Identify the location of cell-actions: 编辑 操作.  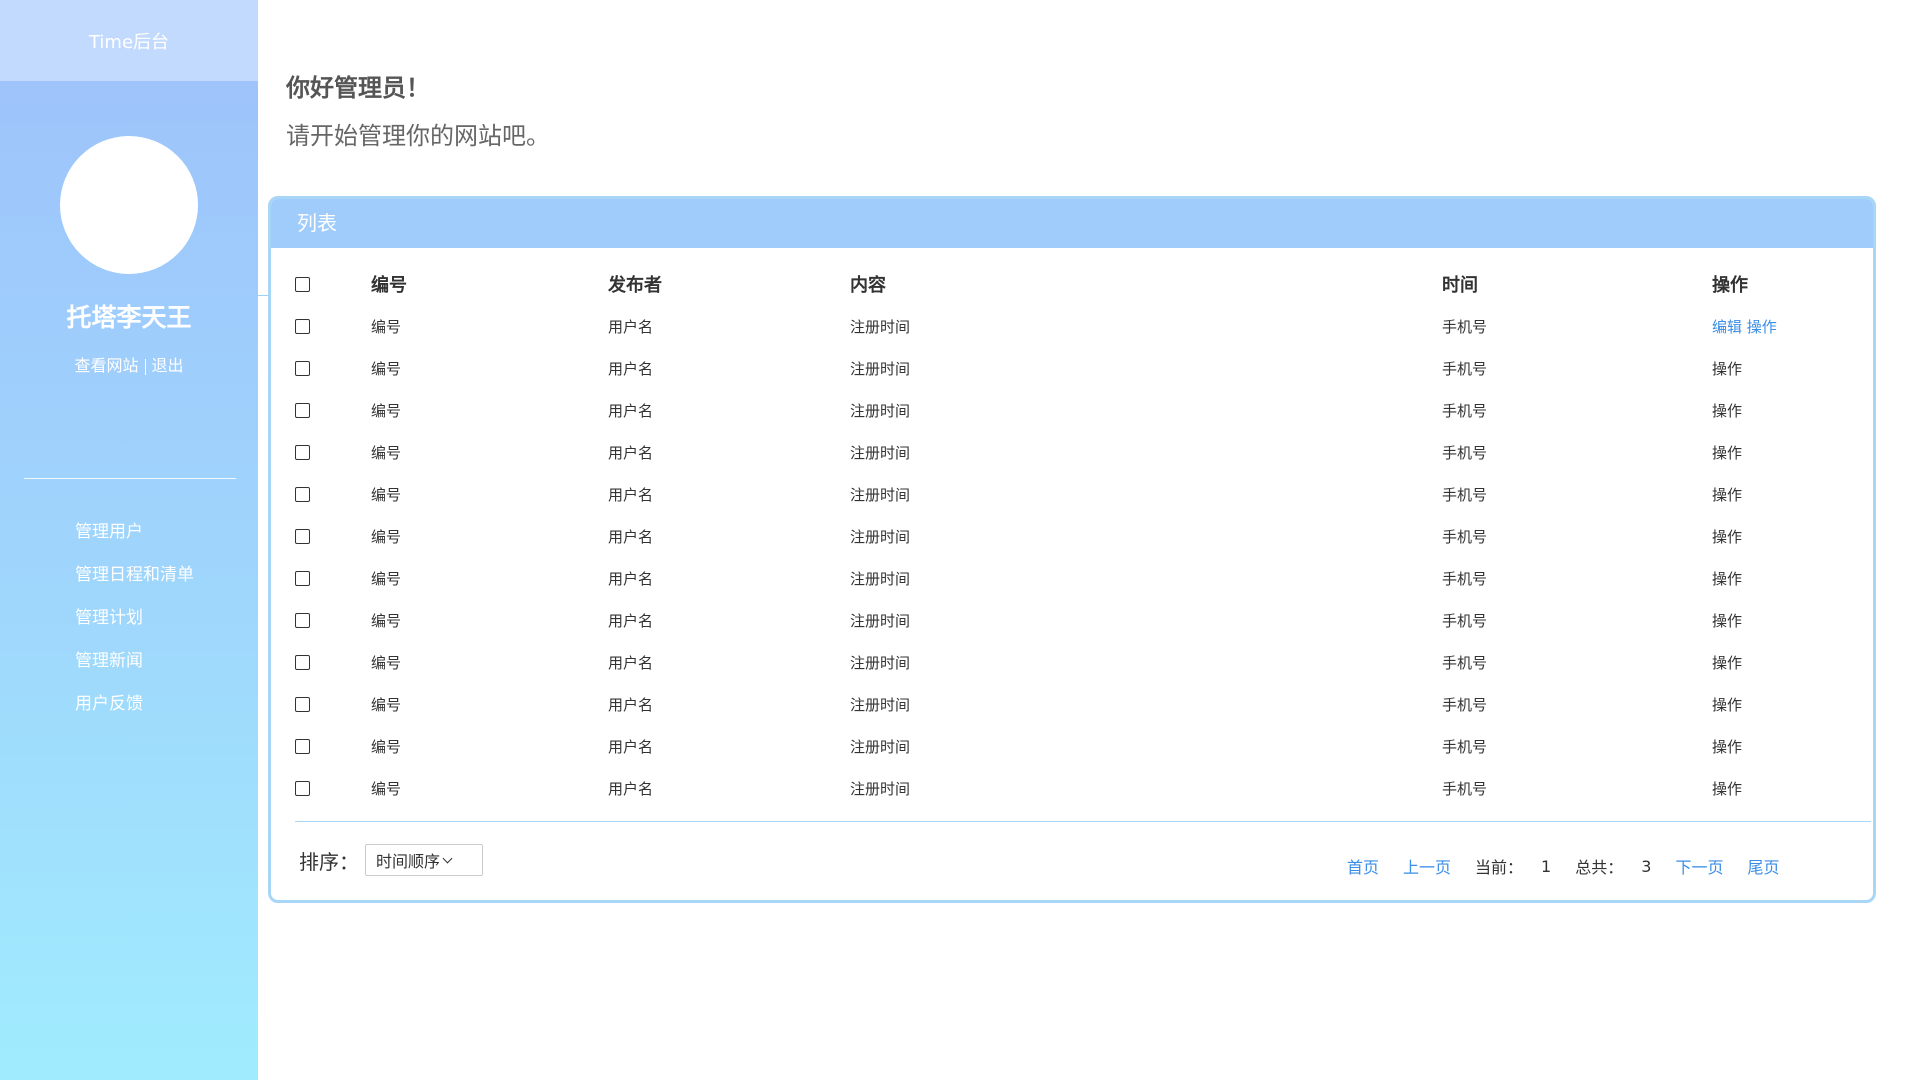
(1792, 326).